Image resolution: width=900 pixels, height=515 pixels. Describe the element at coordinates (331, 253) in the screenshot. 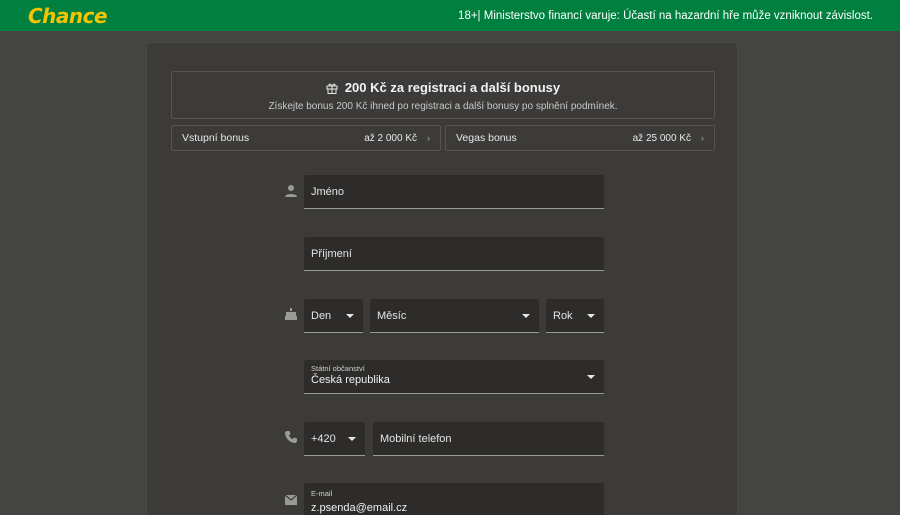

I see `last-name-placeholder: Příjmení` at that location.